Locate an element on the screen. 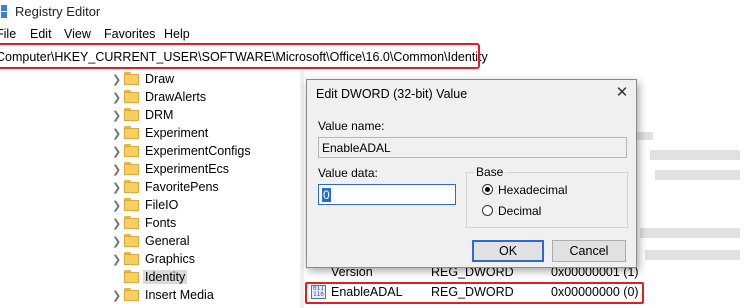 The height and width of the screenshot is (308, 745). menu-edit: Edit is located at coordinates (41, 34).